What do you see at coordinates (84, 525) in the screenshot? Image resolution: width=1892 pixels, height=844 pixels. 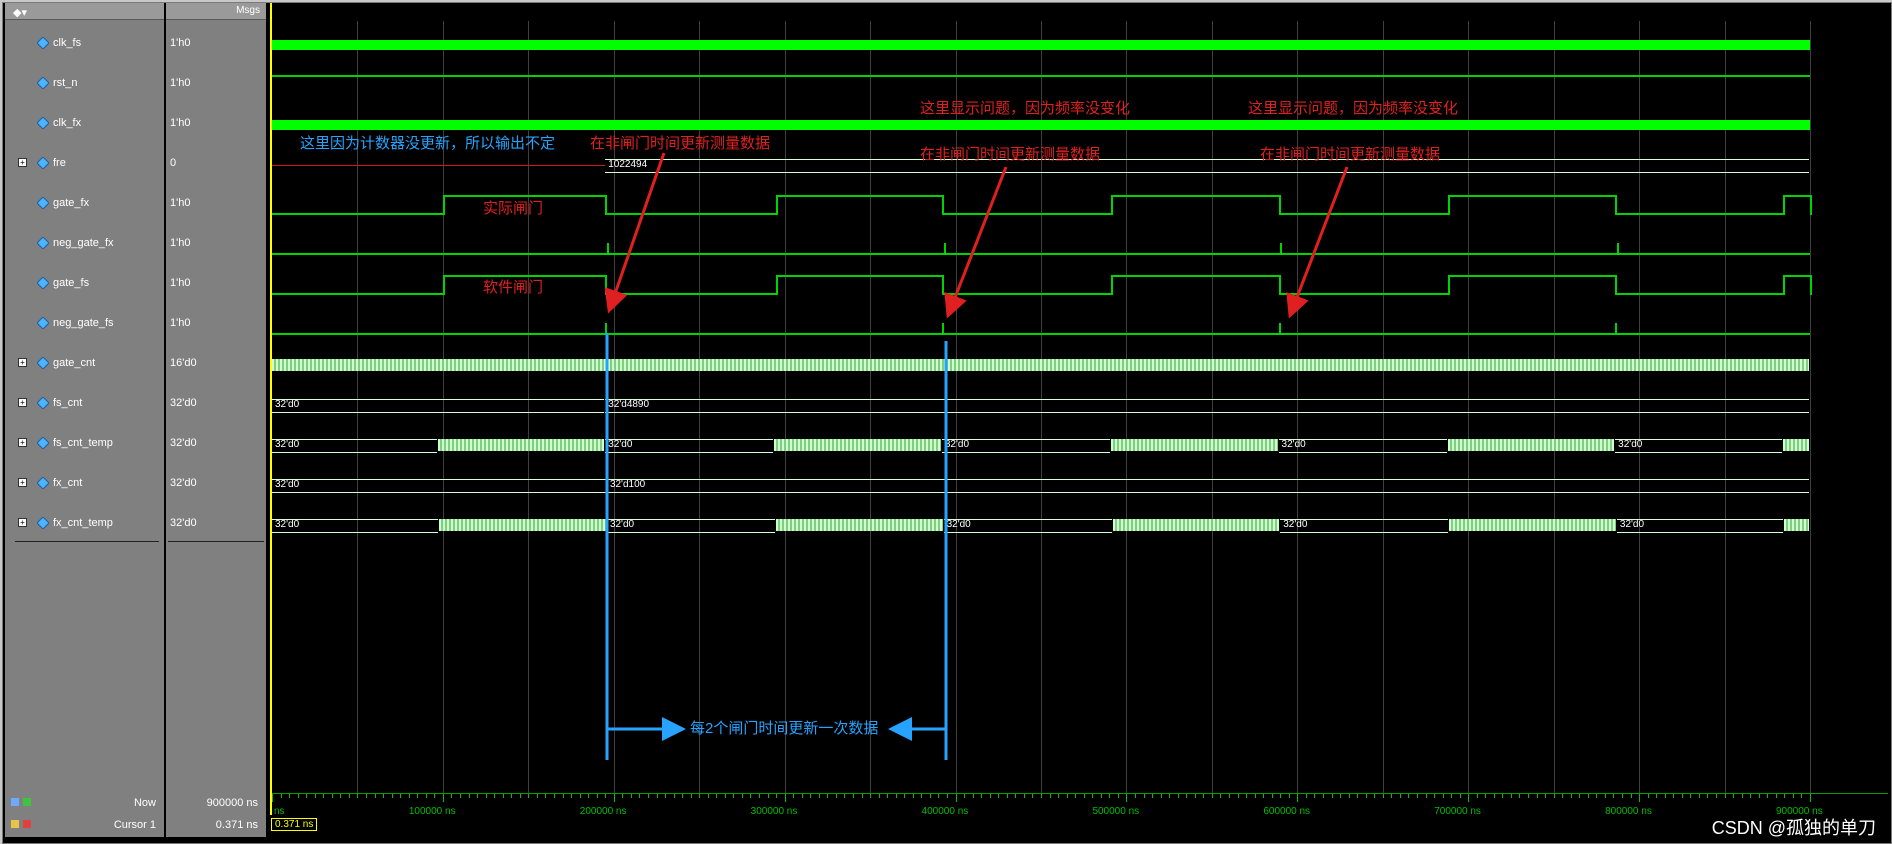 I see `signal-row-fx_cnt_temp: + fx_cnt_temp` at bounding box center [84, 525].